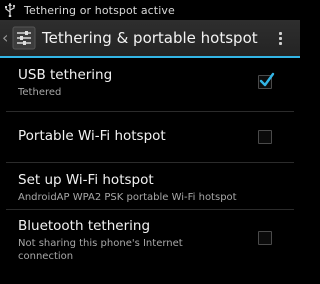 The height and width of the screenshot is (284, 320). What do you see at coordinates (86, 180) in the screenshot?
I see `setup-hotspot-title: Set up Wi-Fi hotspot` at bounding box center [86, 180].